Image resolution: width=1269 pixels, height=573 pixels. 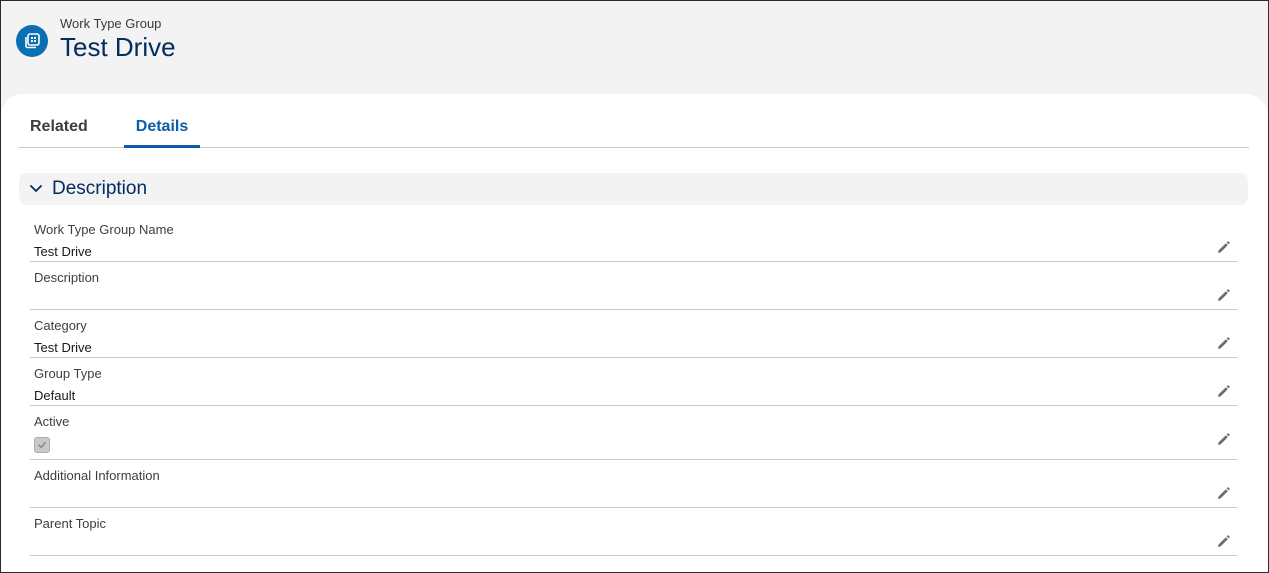 What do you see at coordinates (633, 435) in the screenshot?
I see `field-active: Active` at bounding box center [633, 435].